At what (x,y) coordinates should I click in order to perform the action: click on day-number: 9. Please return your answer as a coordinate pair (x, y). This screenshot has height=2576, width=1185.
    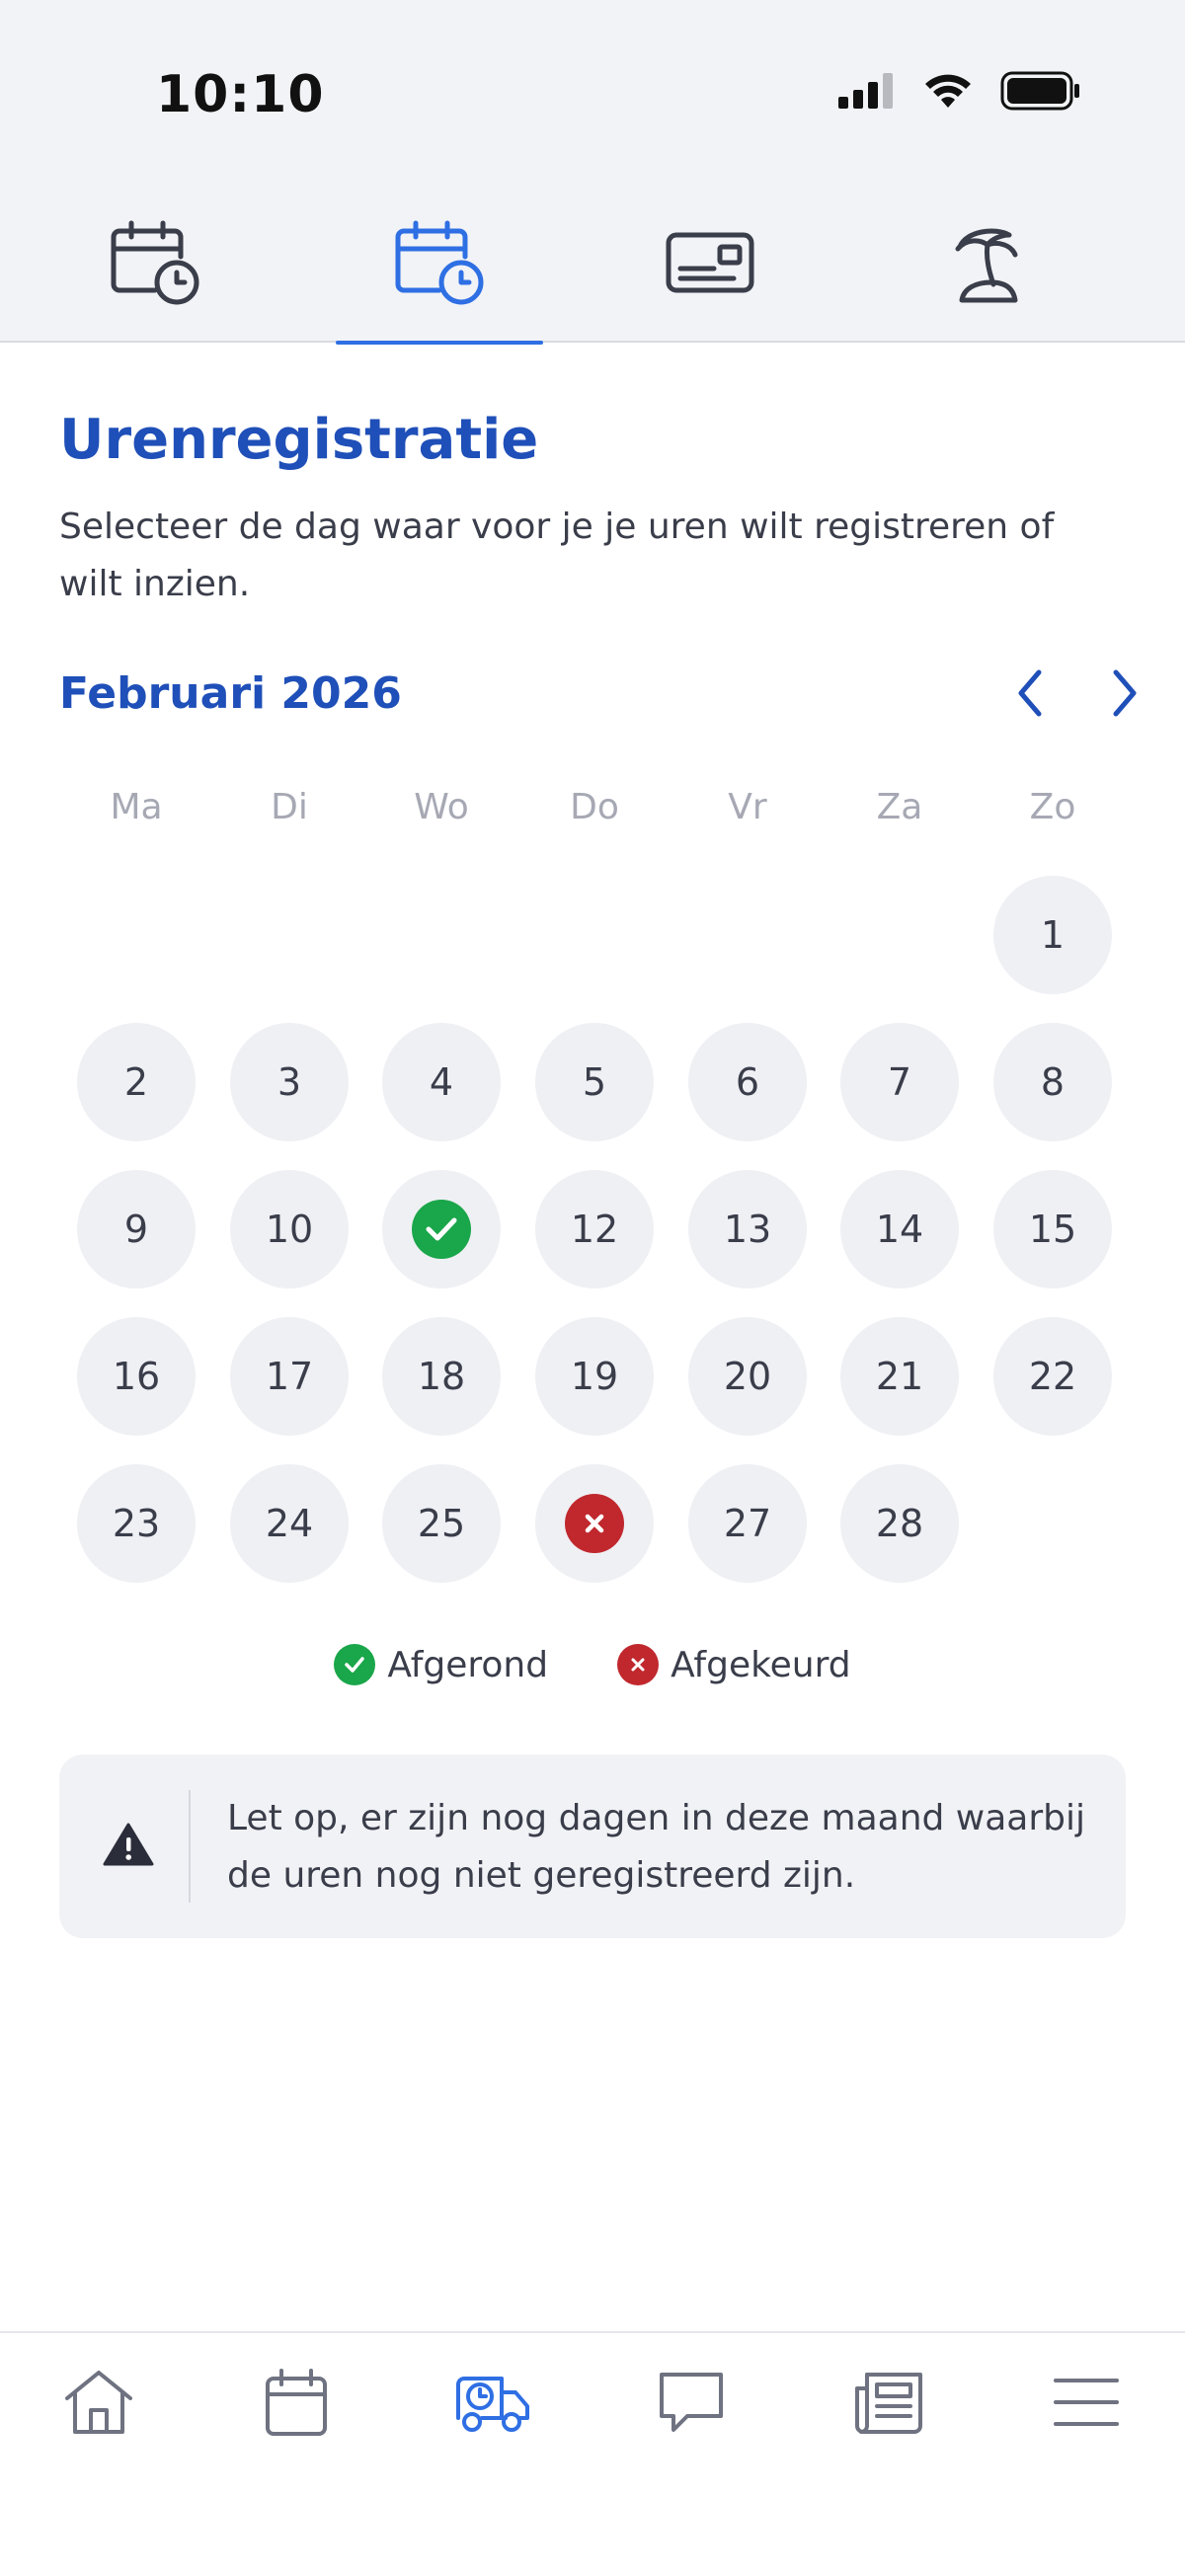
    Looking at the image, I should click on (136, 1229).